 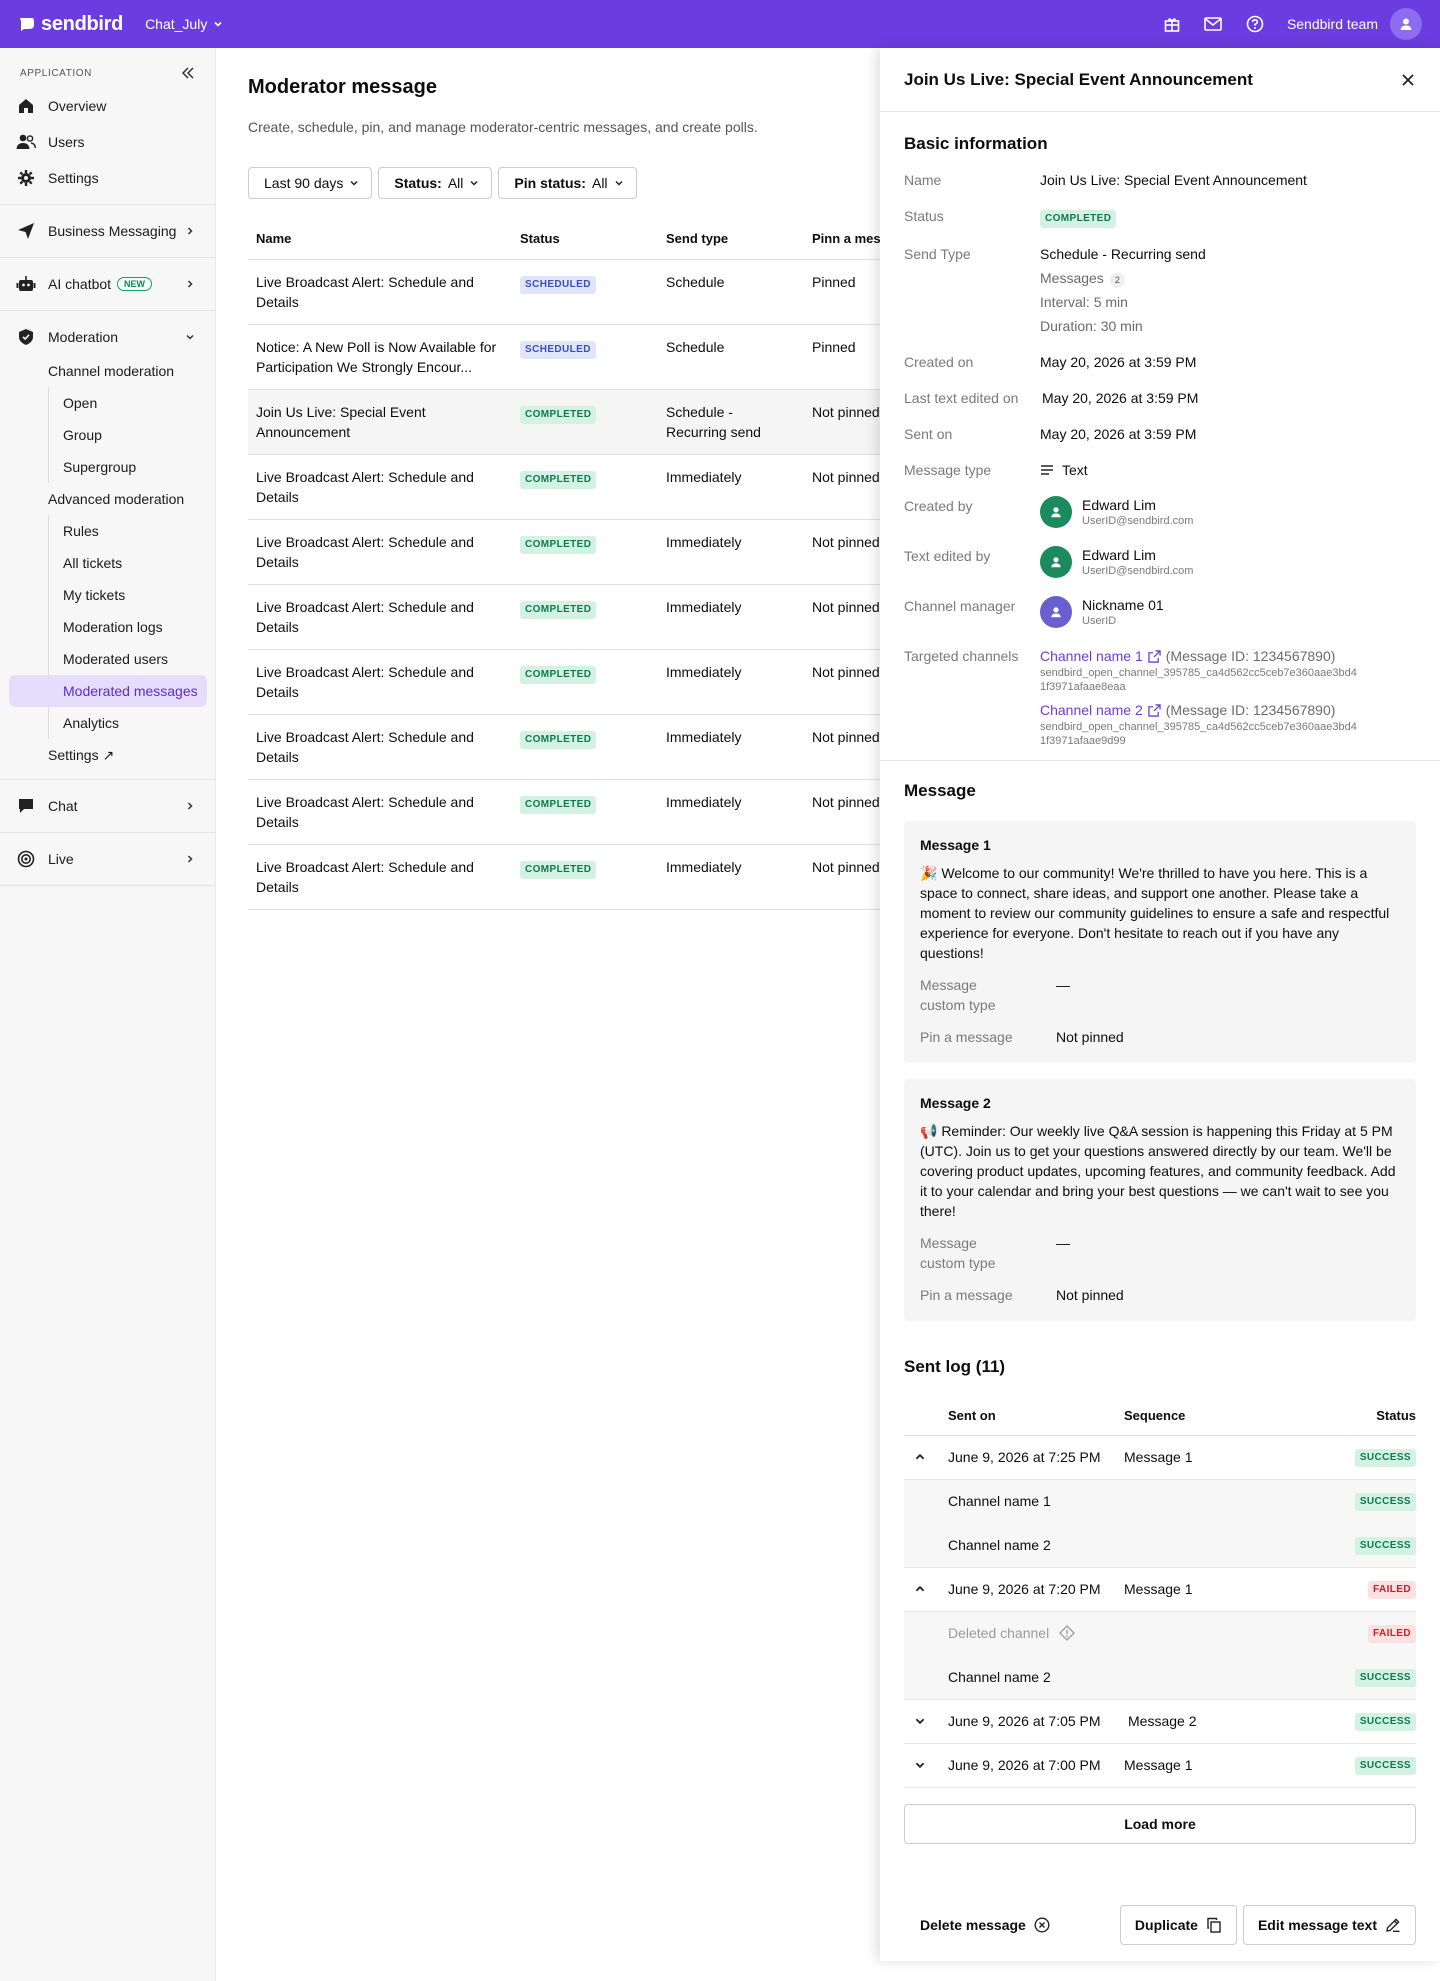 What do you see at coordinates (132, 595) in the screenshot?
I see `sidebar-item-my-tickets: My tickets` at bounding box center [132, 595].